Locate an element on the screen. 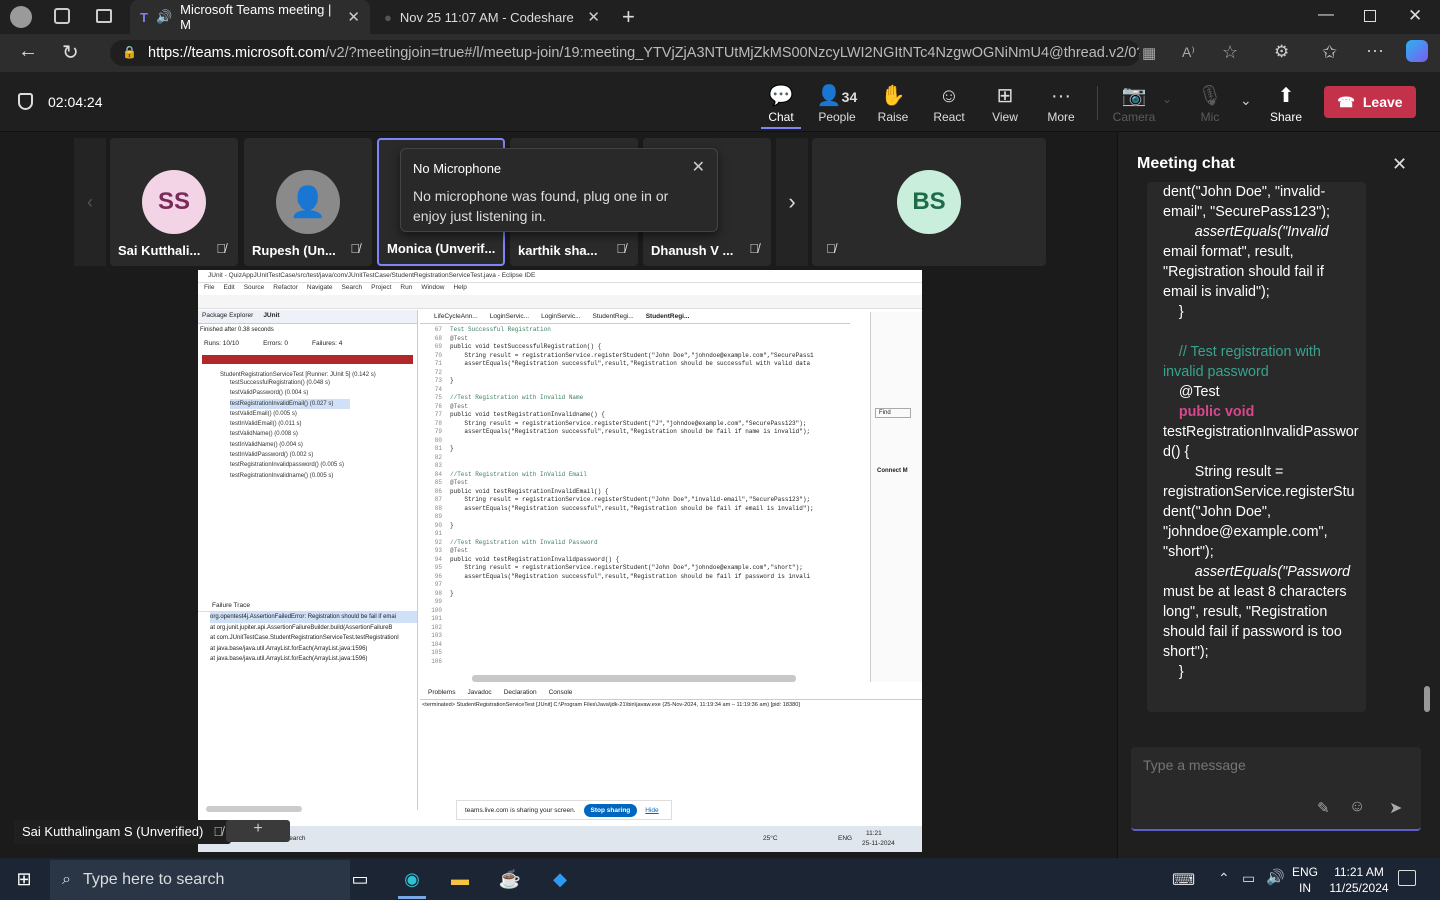 The image size is (1440, 900). extensions-icon: ⚙ is located at coordinates (1281, 52).